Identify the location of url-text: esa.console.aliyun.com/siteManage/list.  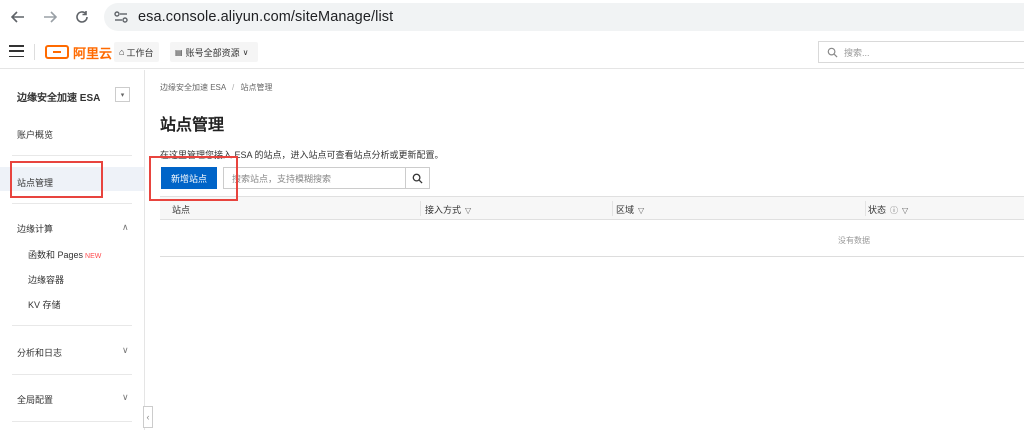
(266, 17).